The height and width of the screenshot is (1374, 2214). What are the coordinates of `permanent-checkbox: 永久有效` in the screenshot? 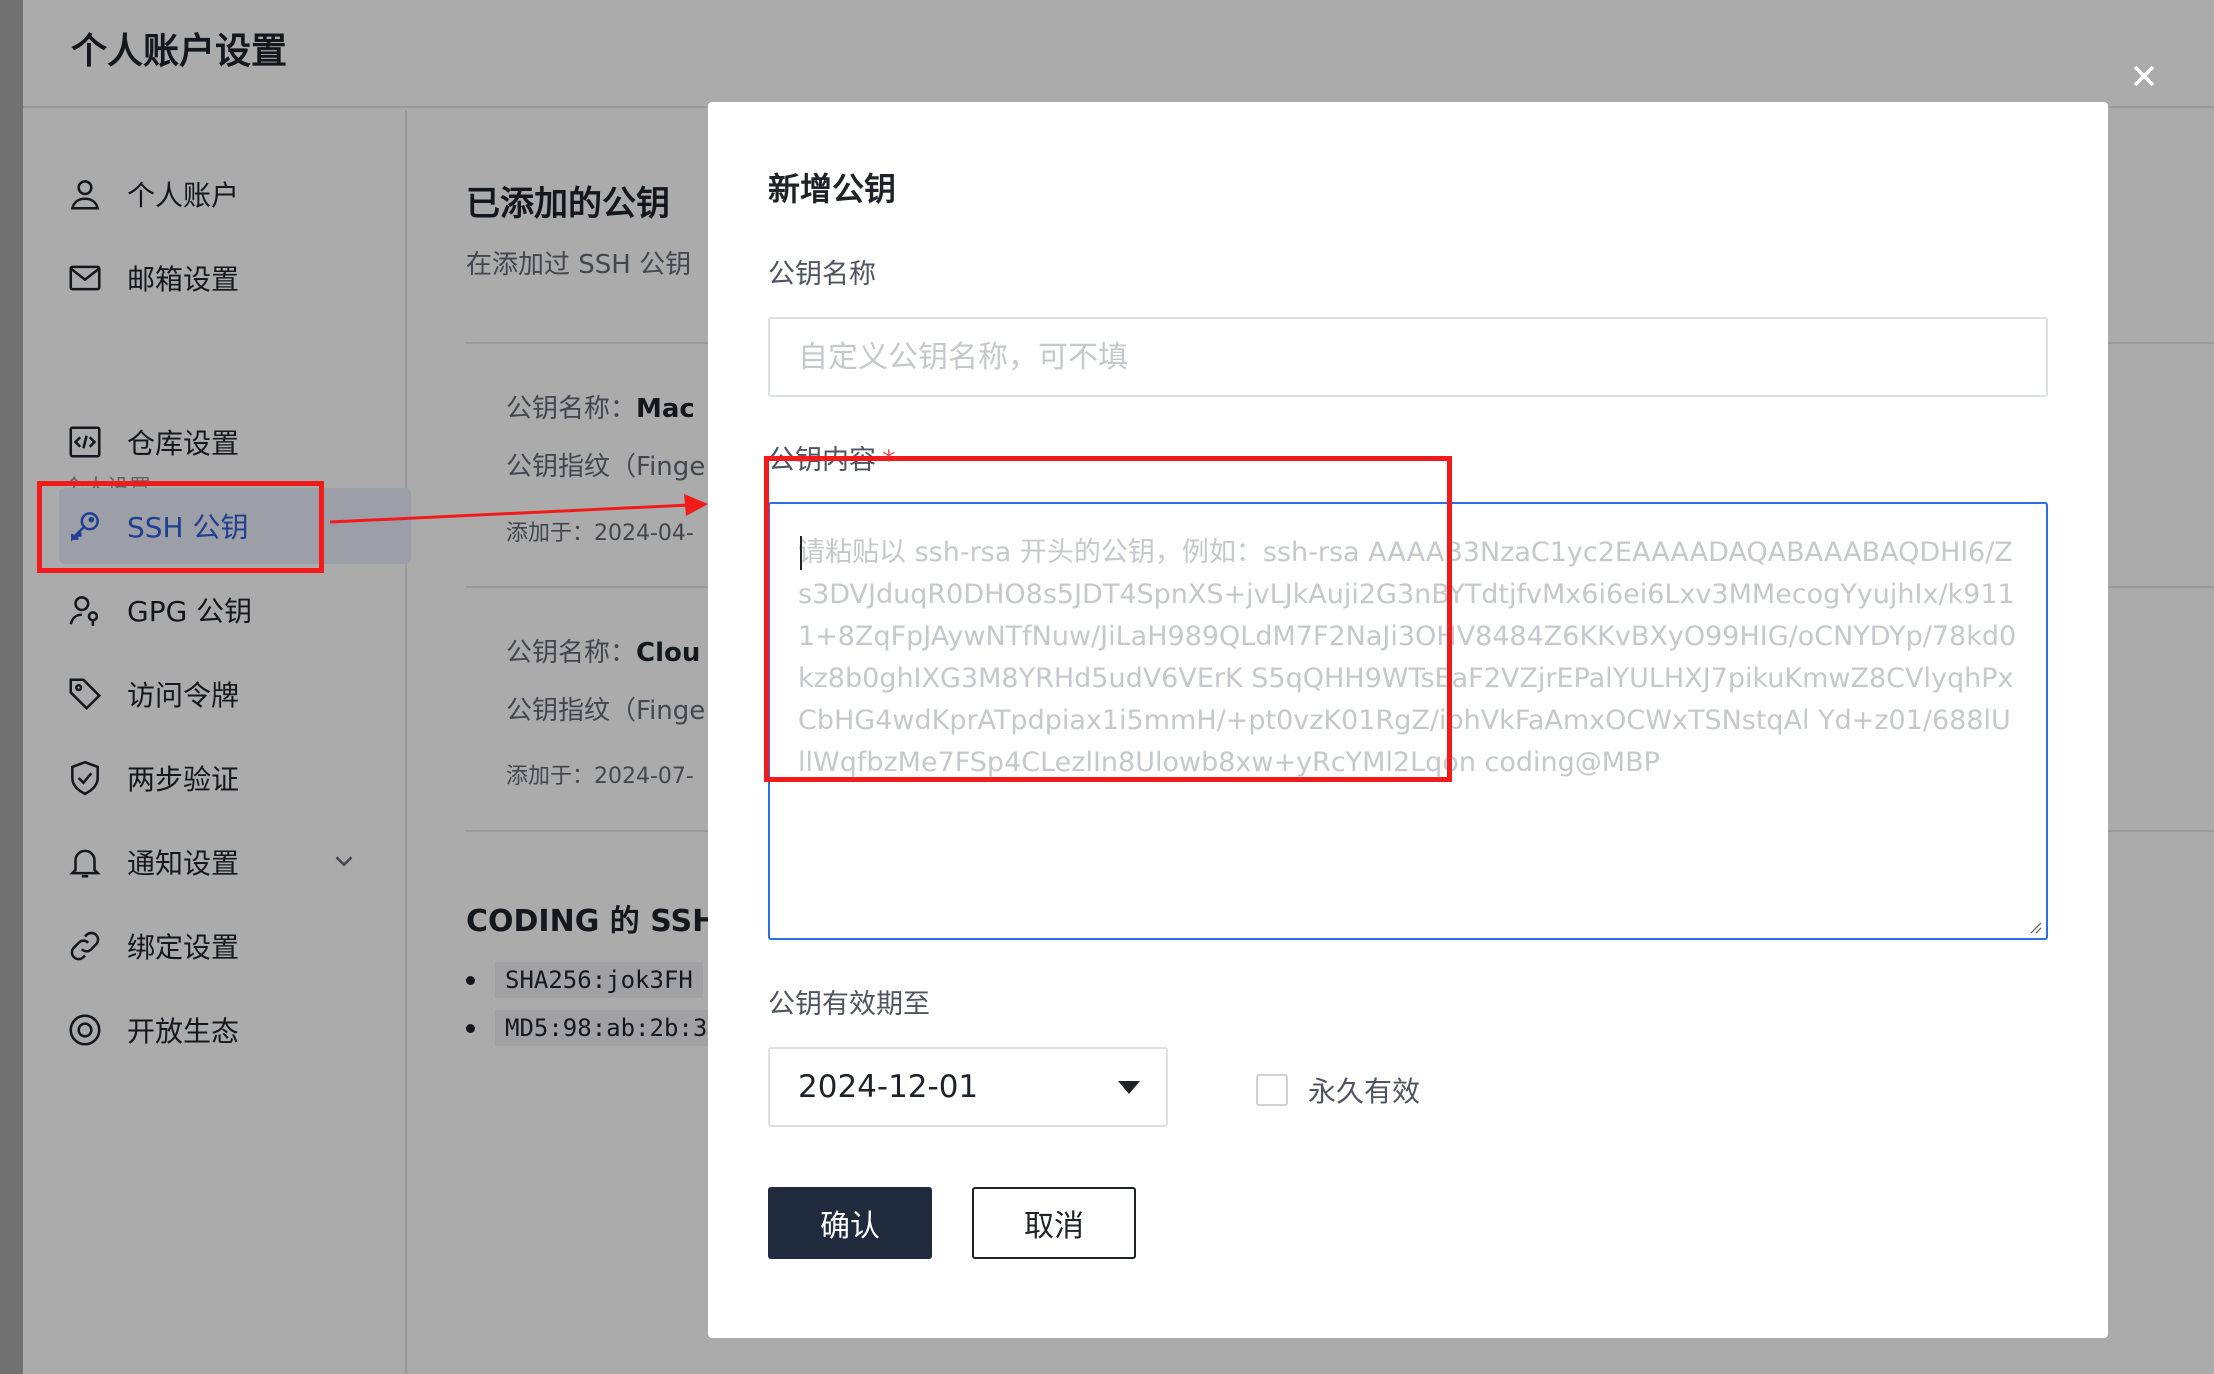 It's located at (1338, 1090).